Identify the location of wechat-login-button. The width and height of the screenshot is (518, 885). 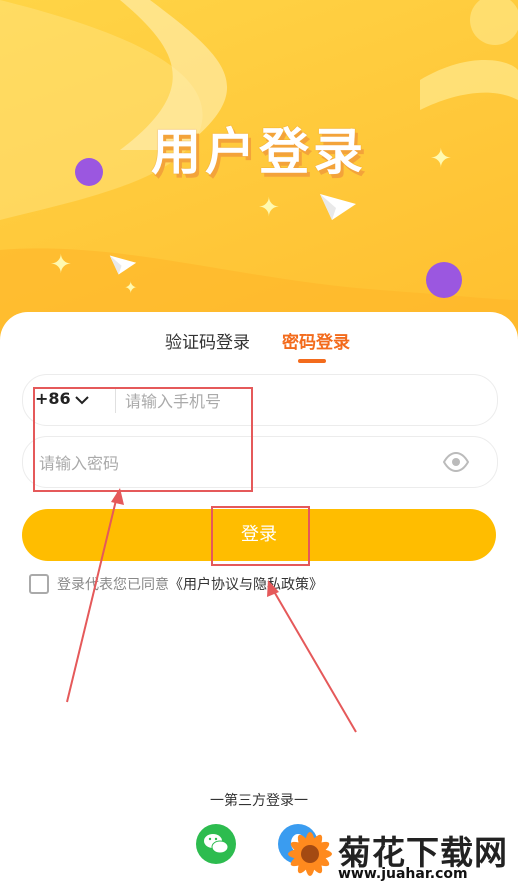
(216, 844).